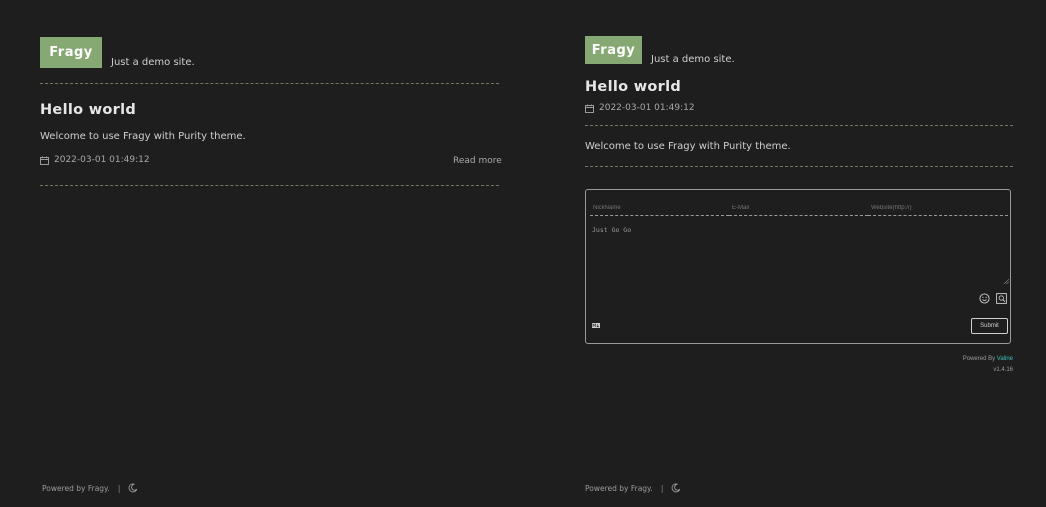  Describe the element at coordinates (88, 110) in the screenshot. I see `post-title: Hello world` at that location.